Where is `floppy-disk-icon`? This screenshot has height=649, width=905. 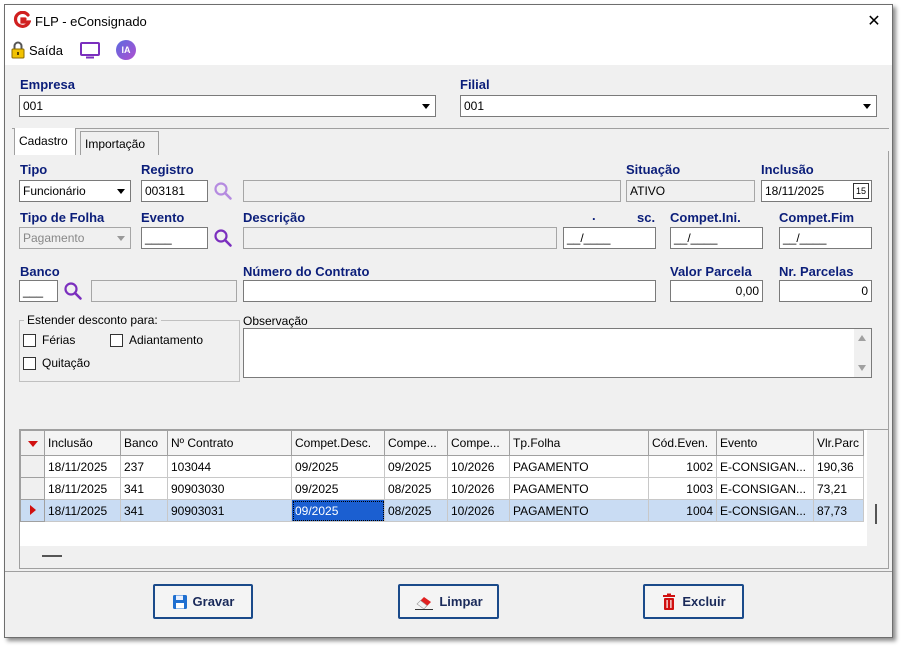
floppy-disk-icon is located at coordinates (180, 602).